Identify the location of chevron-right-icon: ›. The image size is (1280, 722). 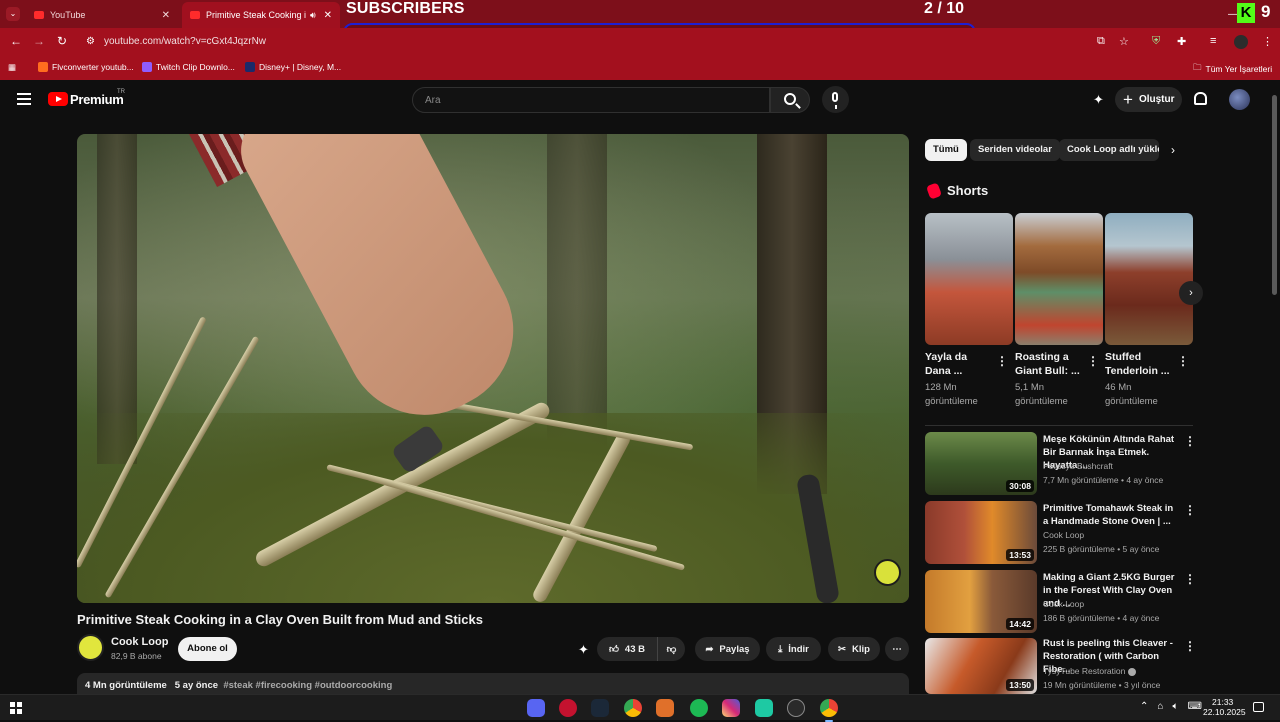
(1173, 150).